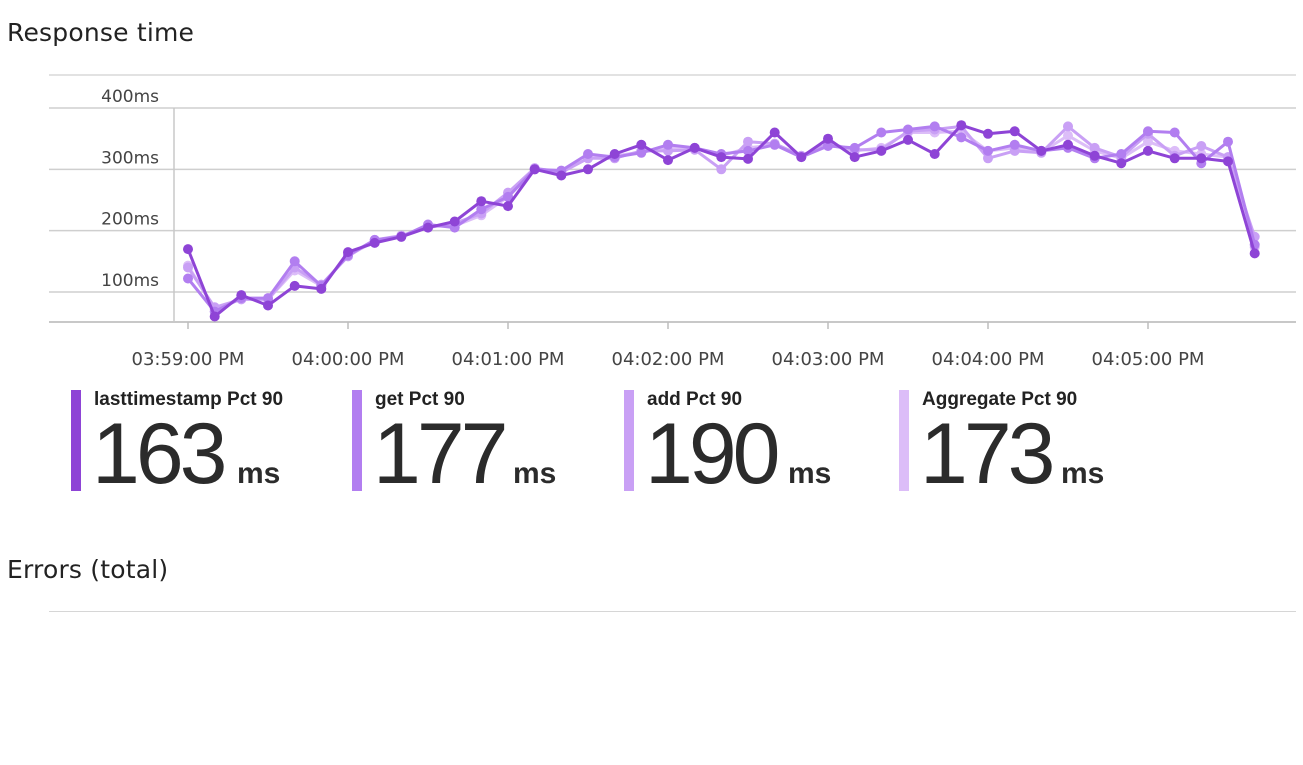 This screenshot has height=765, width=1303. What do you see at coordinates (130, 97) in the screenshot?
I see `y-tick-label: 400ms` at bounding box center [130, 97].